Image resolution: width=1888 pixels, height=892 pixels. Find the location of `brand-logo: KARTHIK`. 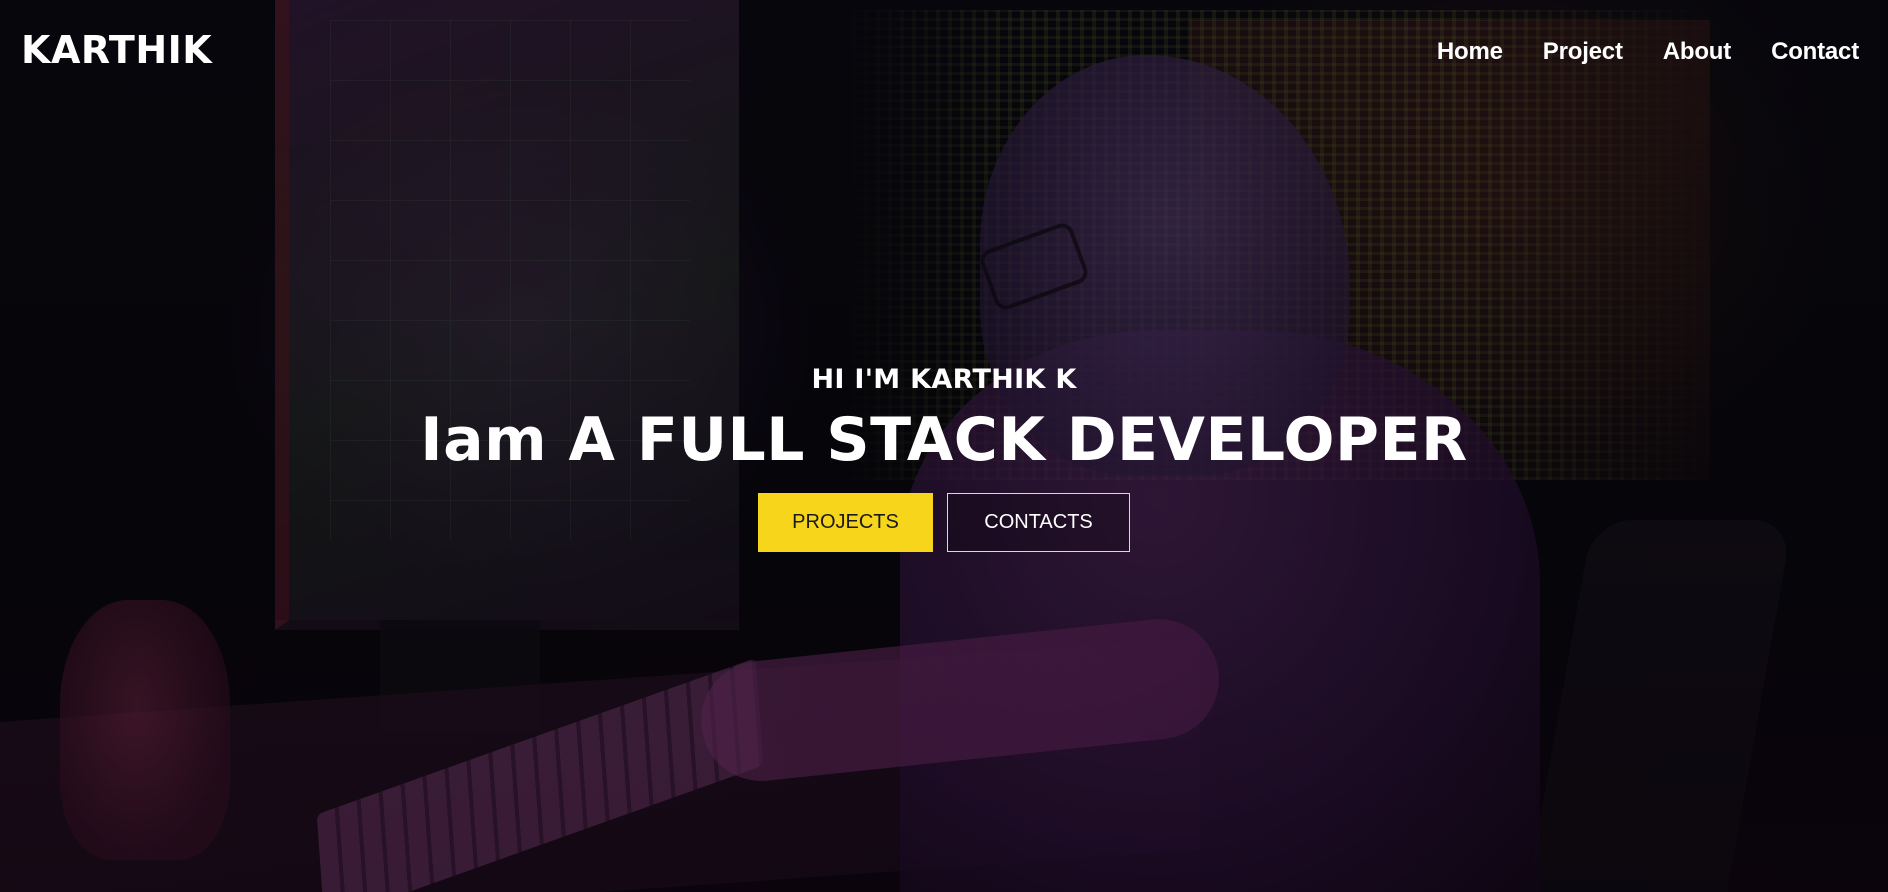

brand-logo: KARTHIK is located at coordinates (116, 50).